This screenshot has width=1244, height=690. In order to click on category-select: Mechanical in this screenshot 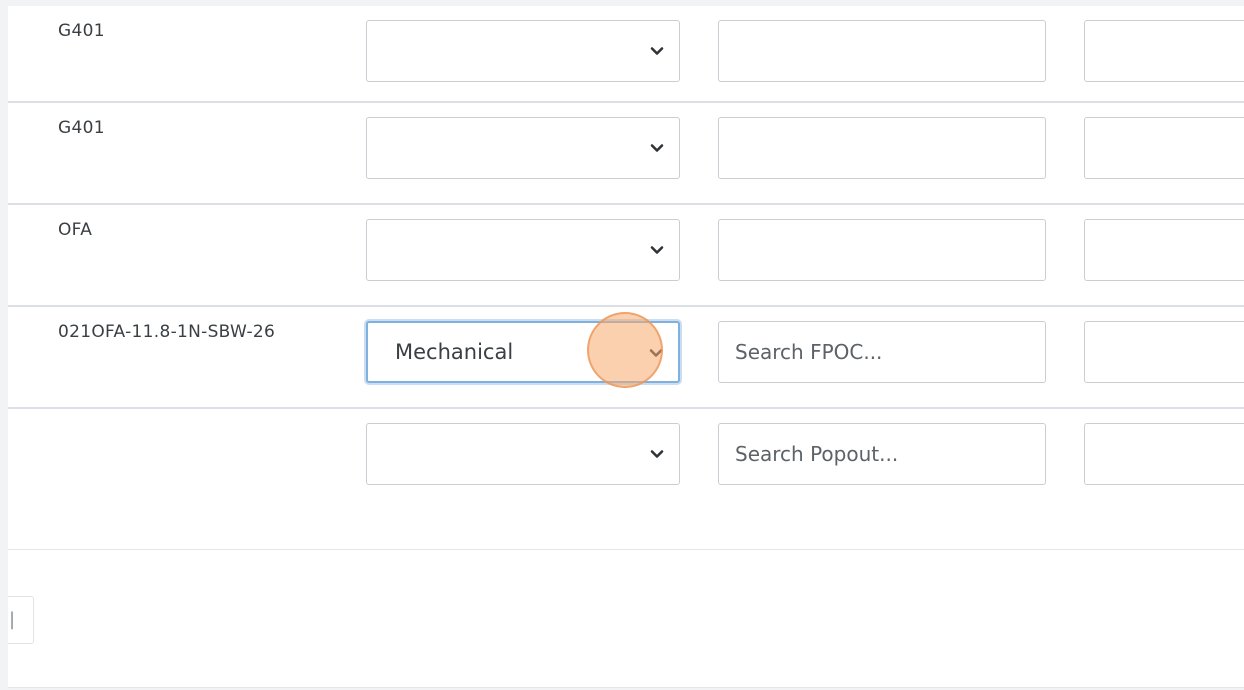, I will do `click(523, 352)`.